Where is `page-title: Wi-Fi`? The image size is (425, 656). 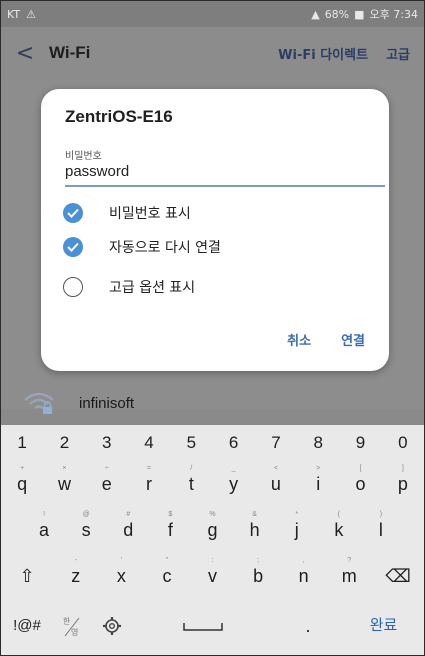 page-title: Wi-Fi is located at coordinates (70, 52).